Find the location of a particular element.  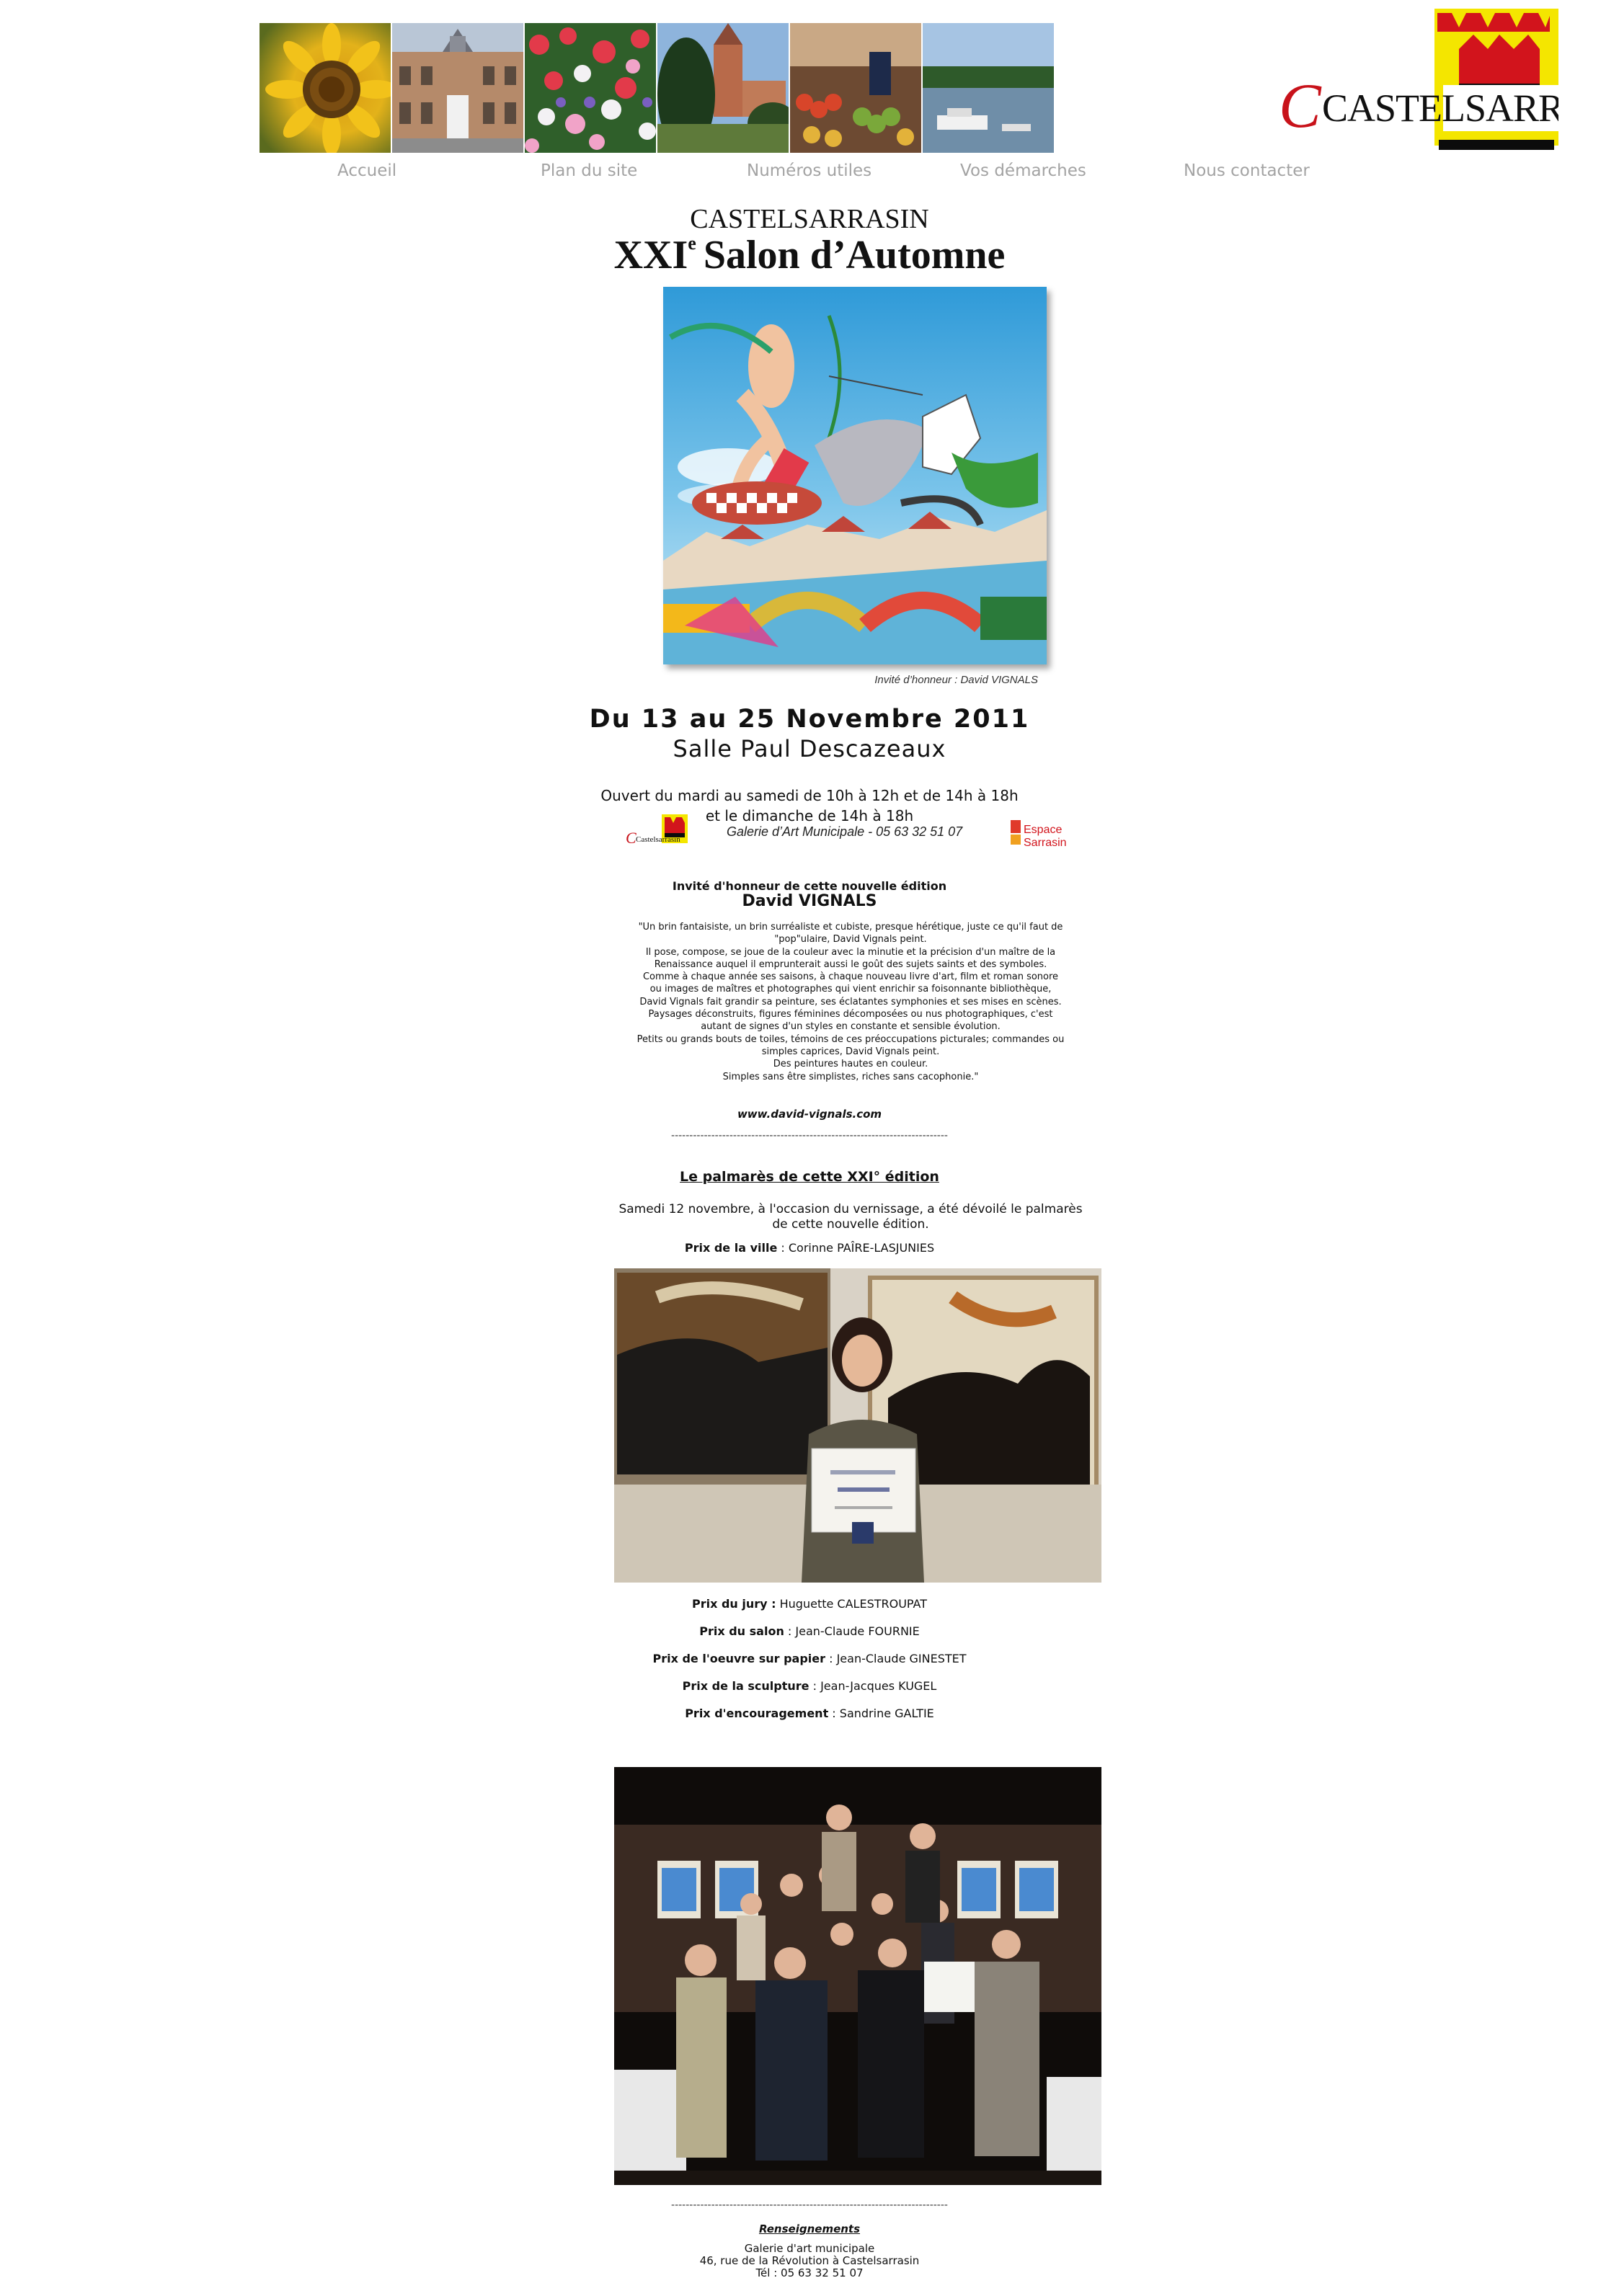

salon-numeral: XXI is located at coordinates (650, 255).